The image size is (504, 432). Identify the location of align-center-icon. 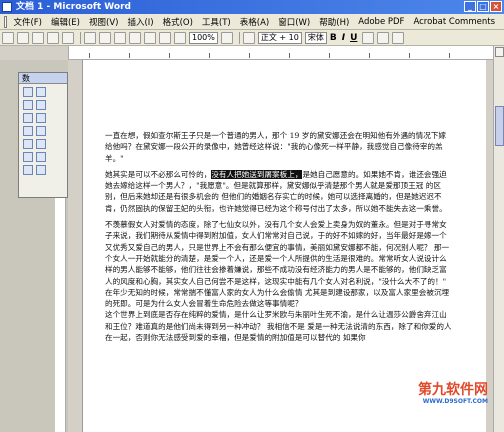
(383, 37).